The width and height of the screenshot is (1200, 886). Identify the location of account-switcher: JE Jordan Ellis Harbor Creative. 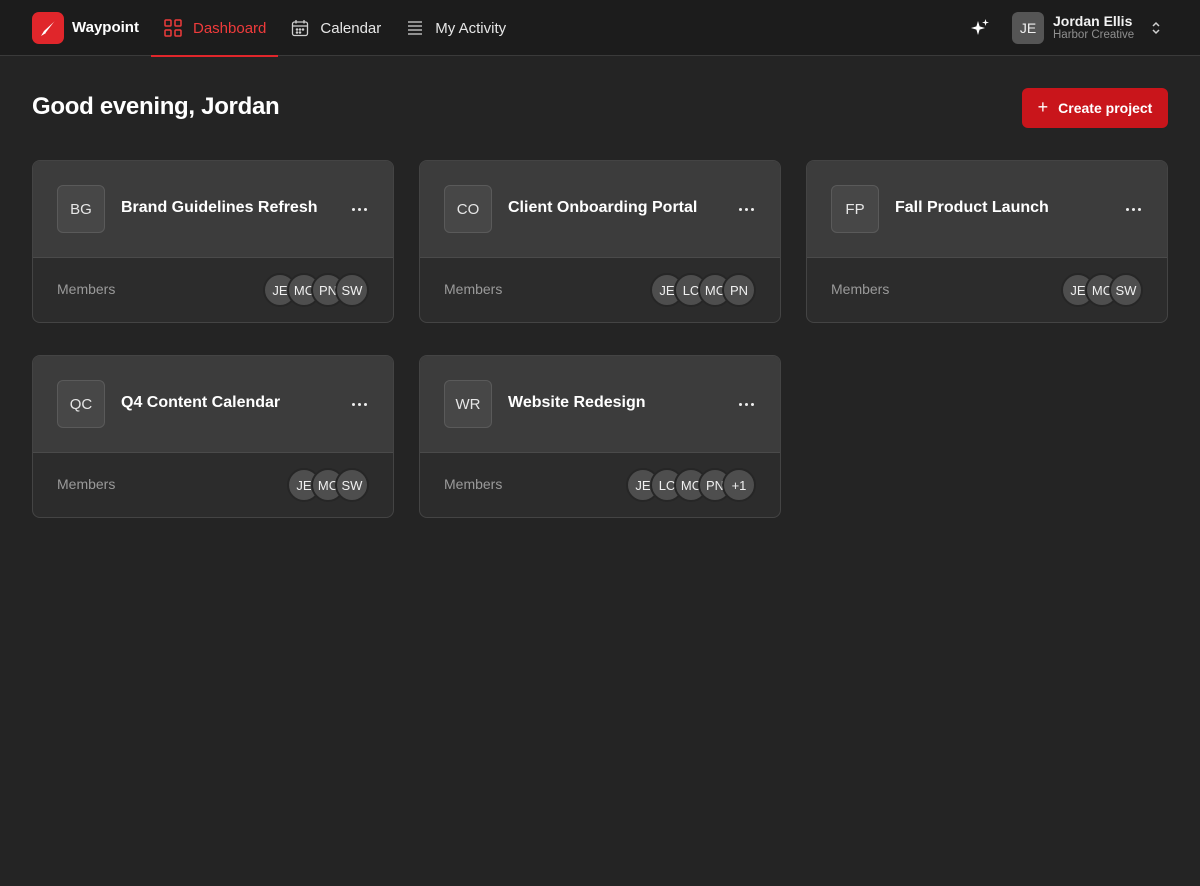
(1092, 28).